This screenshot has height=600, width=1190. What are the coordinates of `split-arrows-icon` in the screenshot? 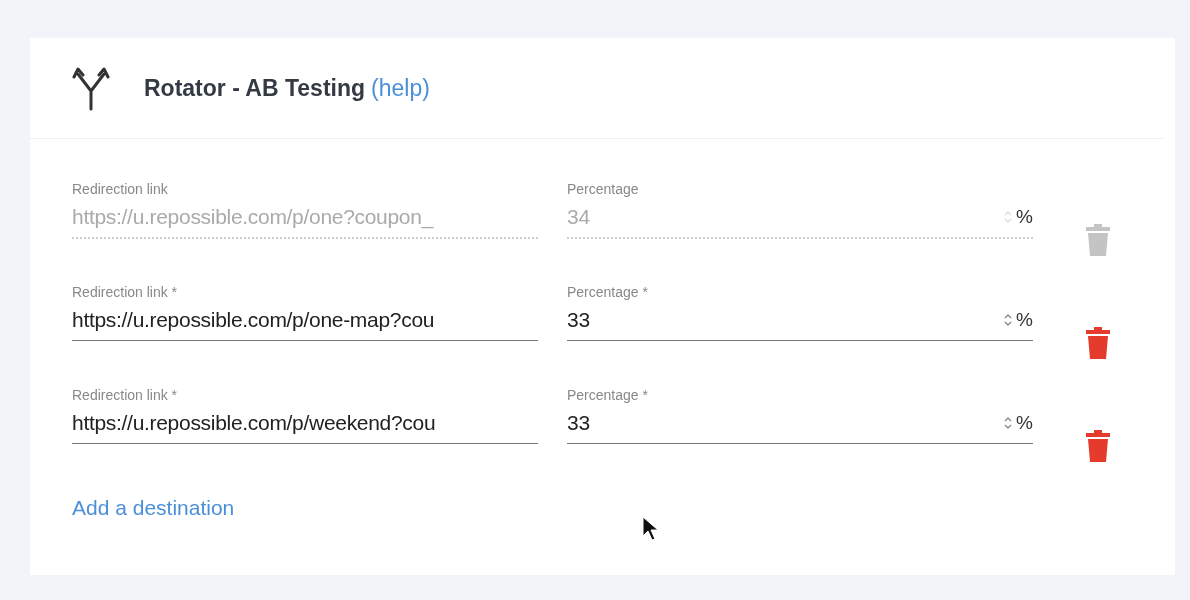 It's located at (91, 88).